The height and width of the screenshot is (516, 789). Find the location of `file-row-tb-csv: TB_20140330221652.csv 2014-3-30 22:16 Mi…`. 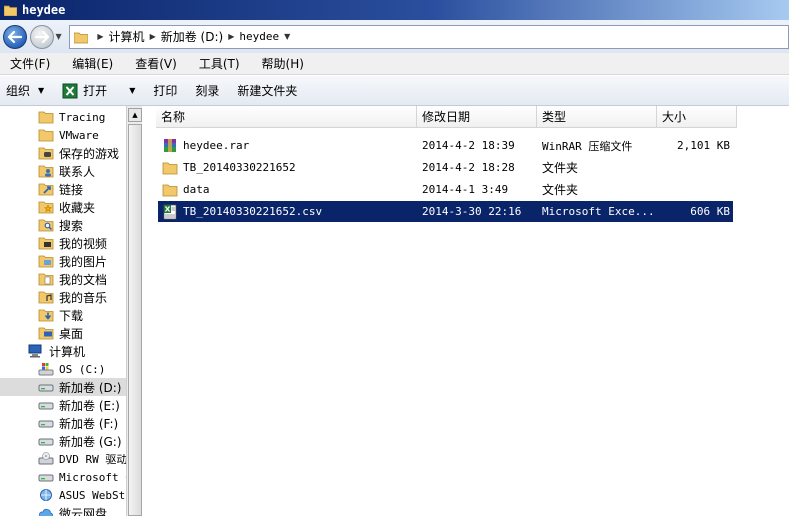

file-row-tb-csv: TB_20140330221652.csv 2014-3-30 22:16 Mi… is located at coordinates (445, 211).